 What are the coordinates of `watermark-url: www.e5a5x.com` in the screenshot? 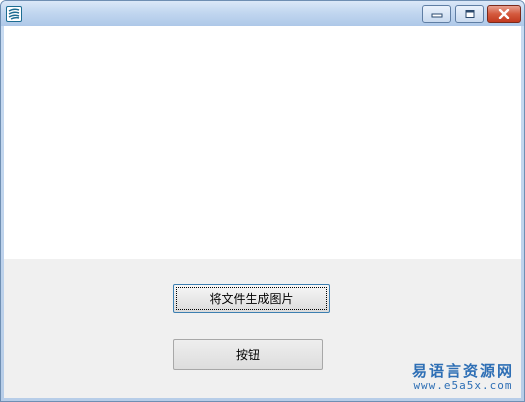 It's located at (463, 386).